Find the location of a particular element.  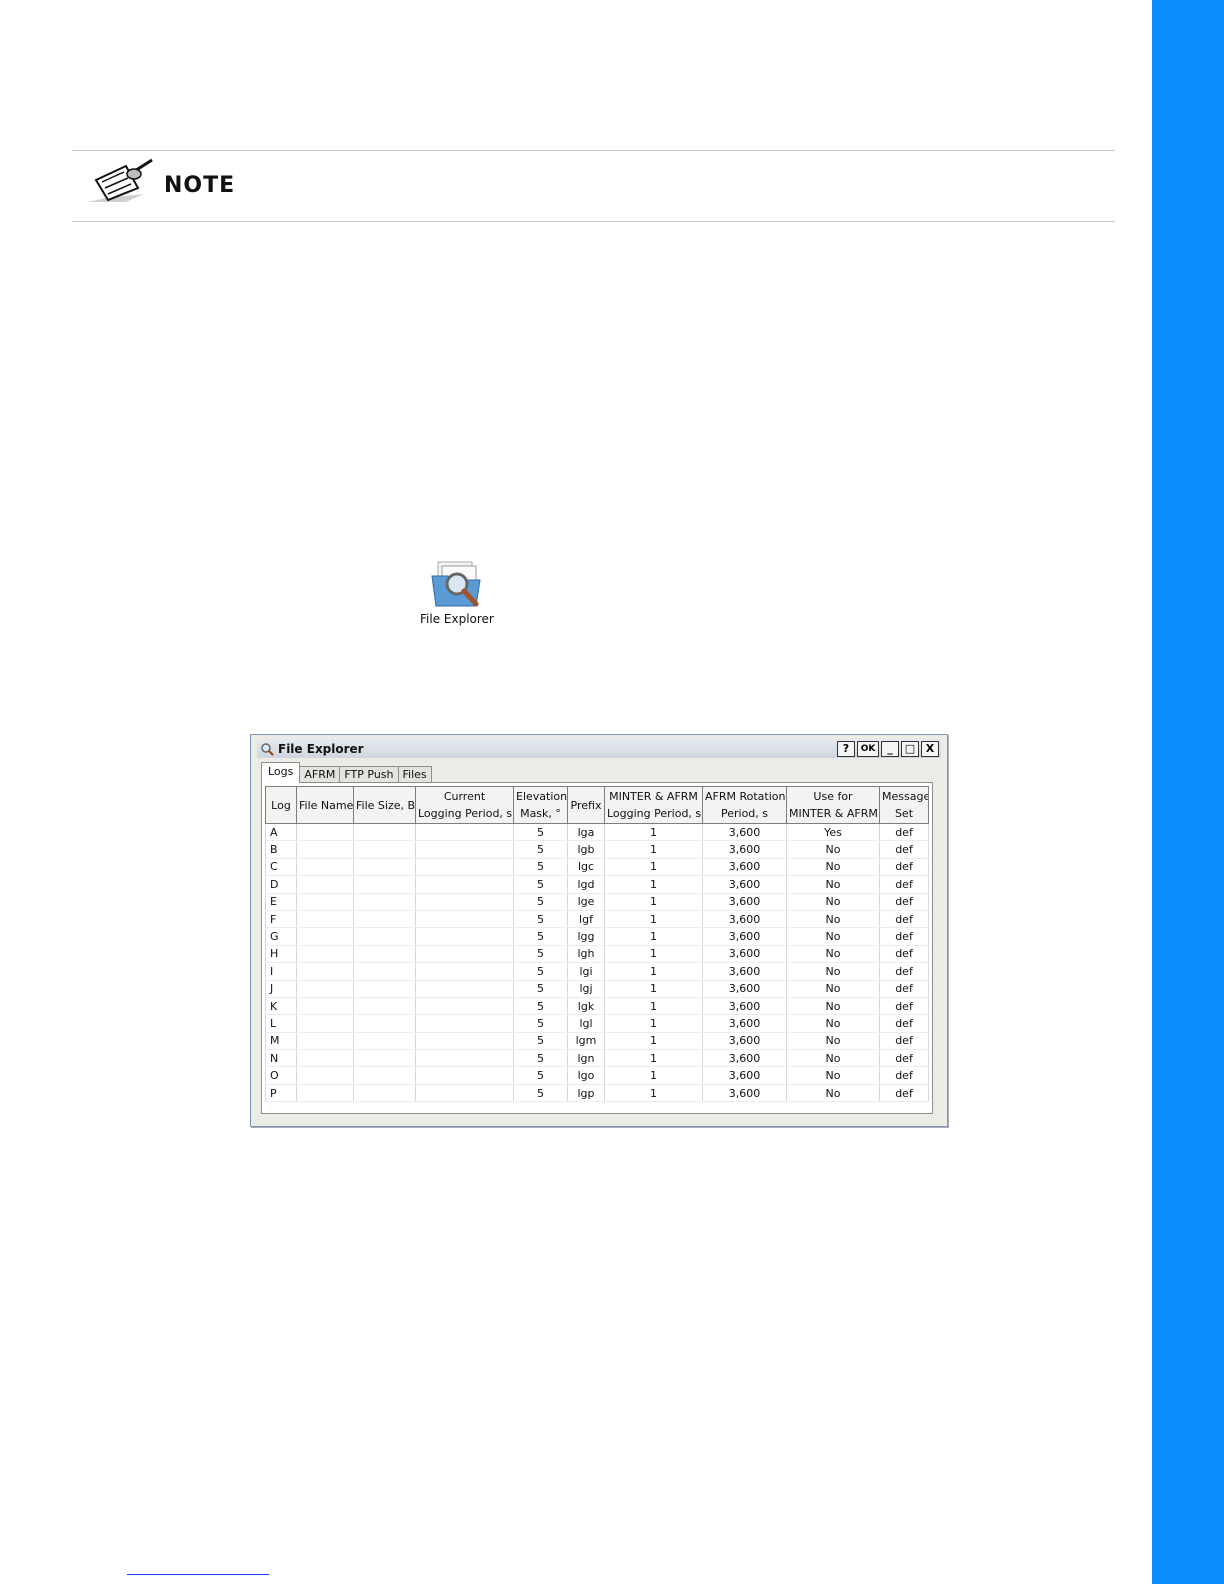

table-cell: lgm is located at coordinates (586, 1041).